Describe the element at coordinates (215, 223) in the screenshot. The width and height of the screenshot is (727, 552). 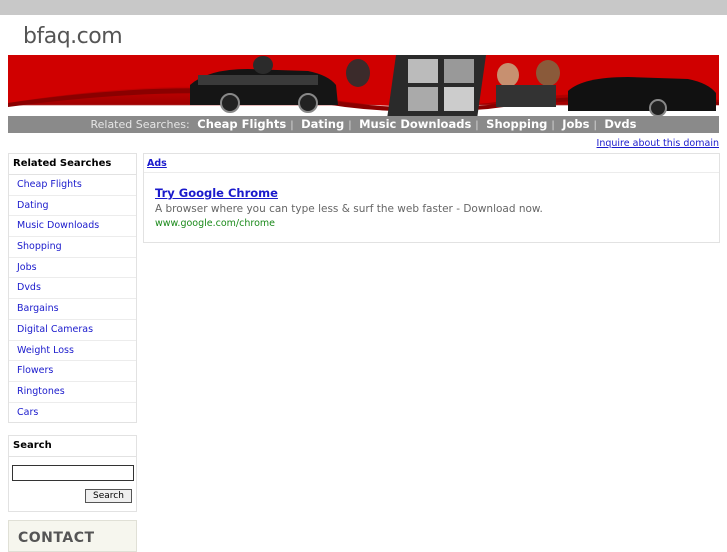
I see `ad-url-link: www.google.com/chrome` at that location.